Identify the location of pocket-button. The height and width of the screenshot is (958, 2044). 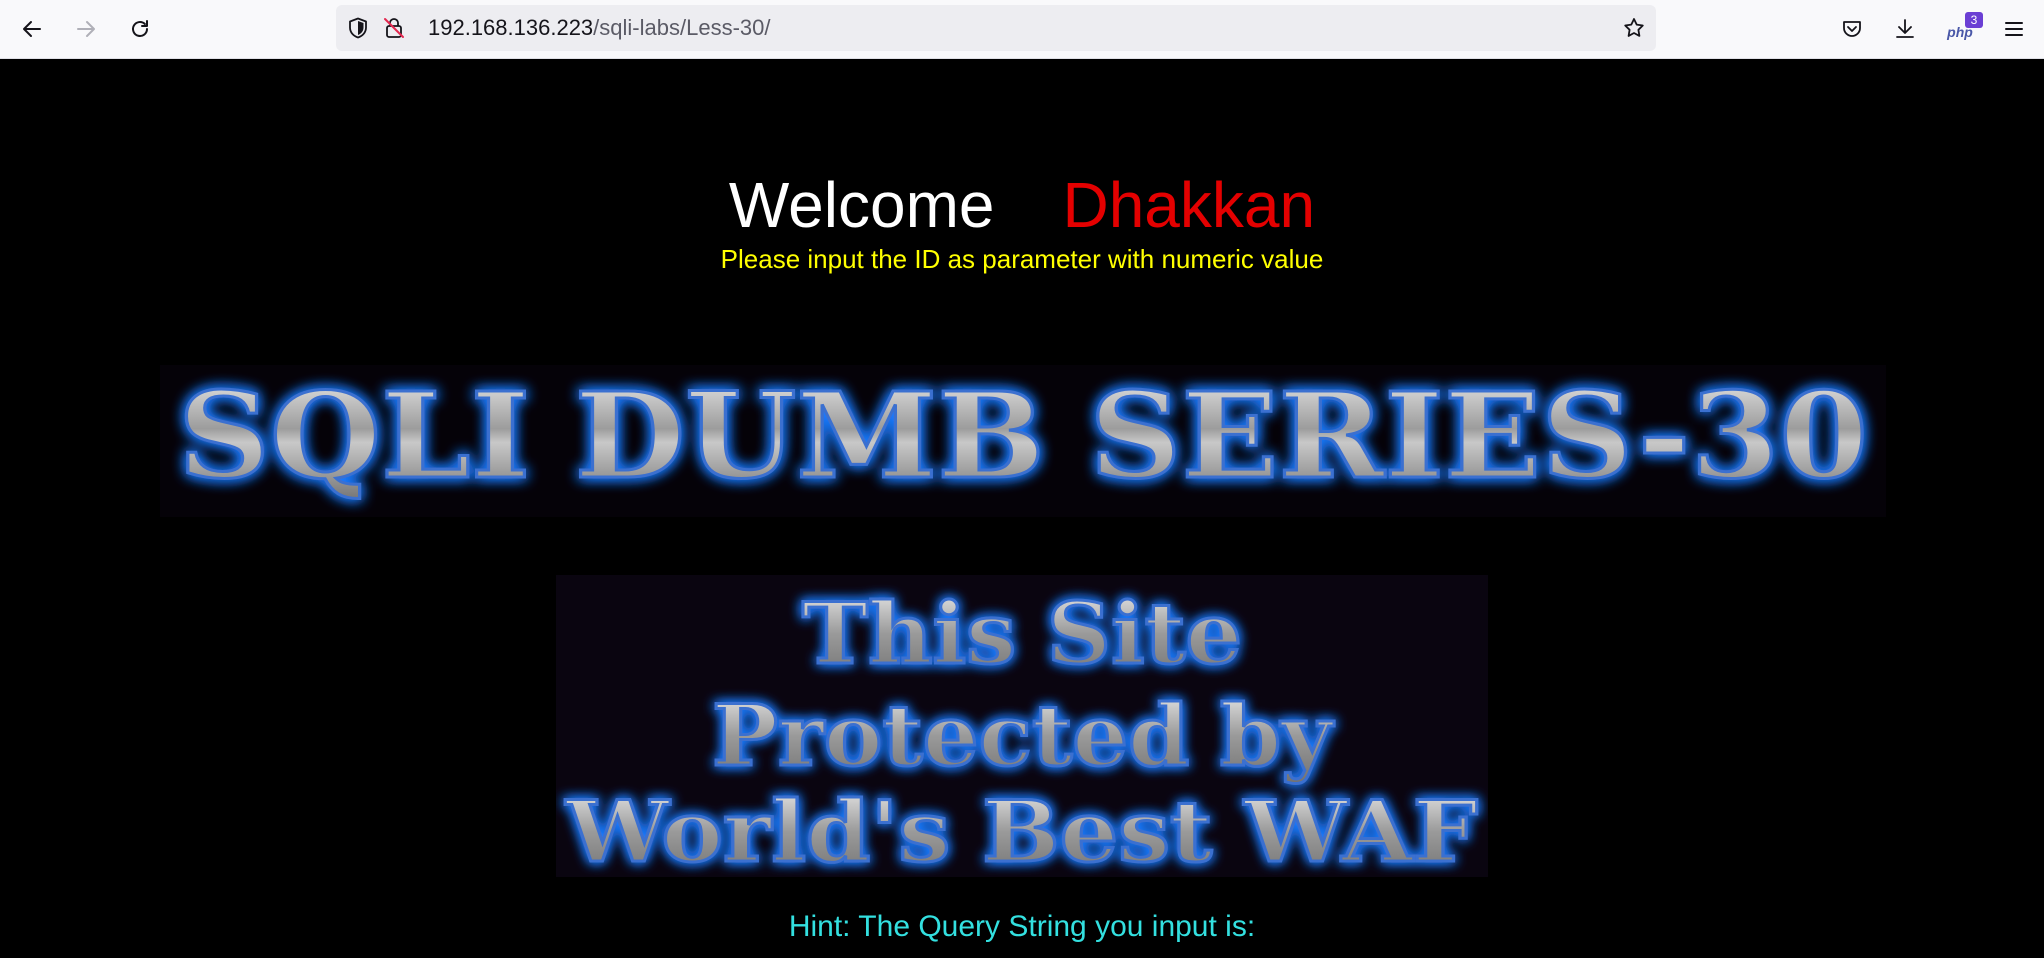
(1852, 29).